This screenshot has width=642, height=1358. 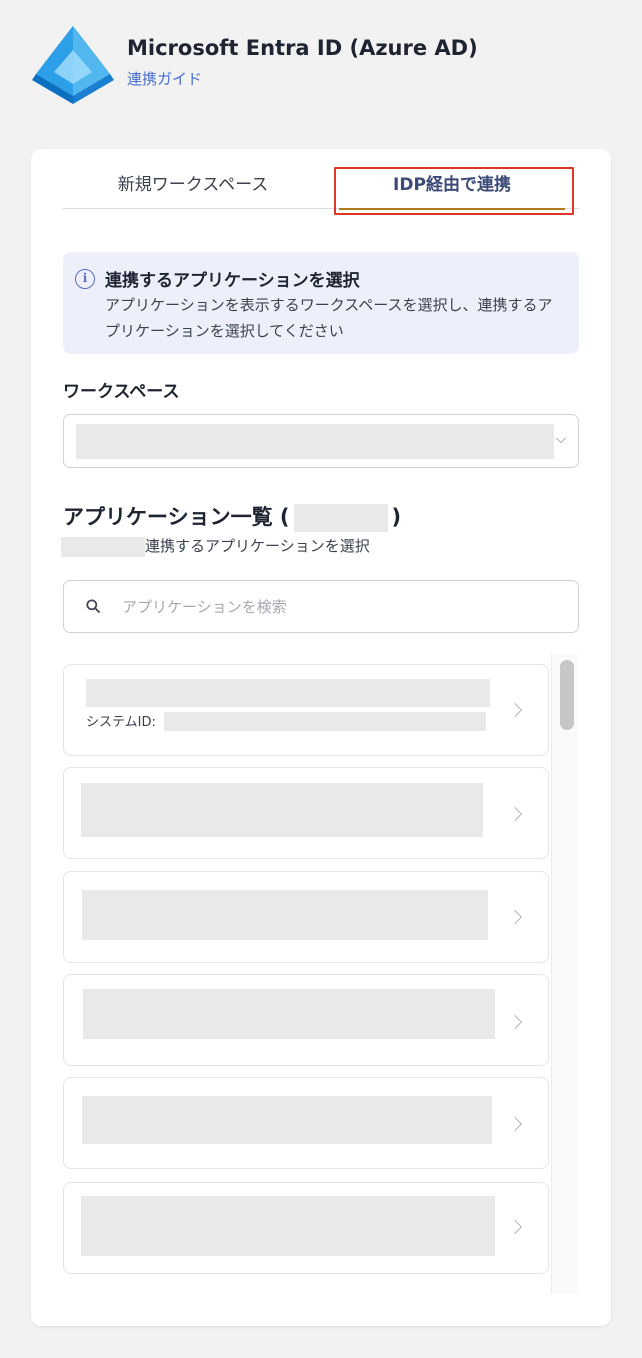 What do you see at coordinates (315, 441) in the screenshot?
I see `redacted-workspace-value` at bounding box center [315, 441].